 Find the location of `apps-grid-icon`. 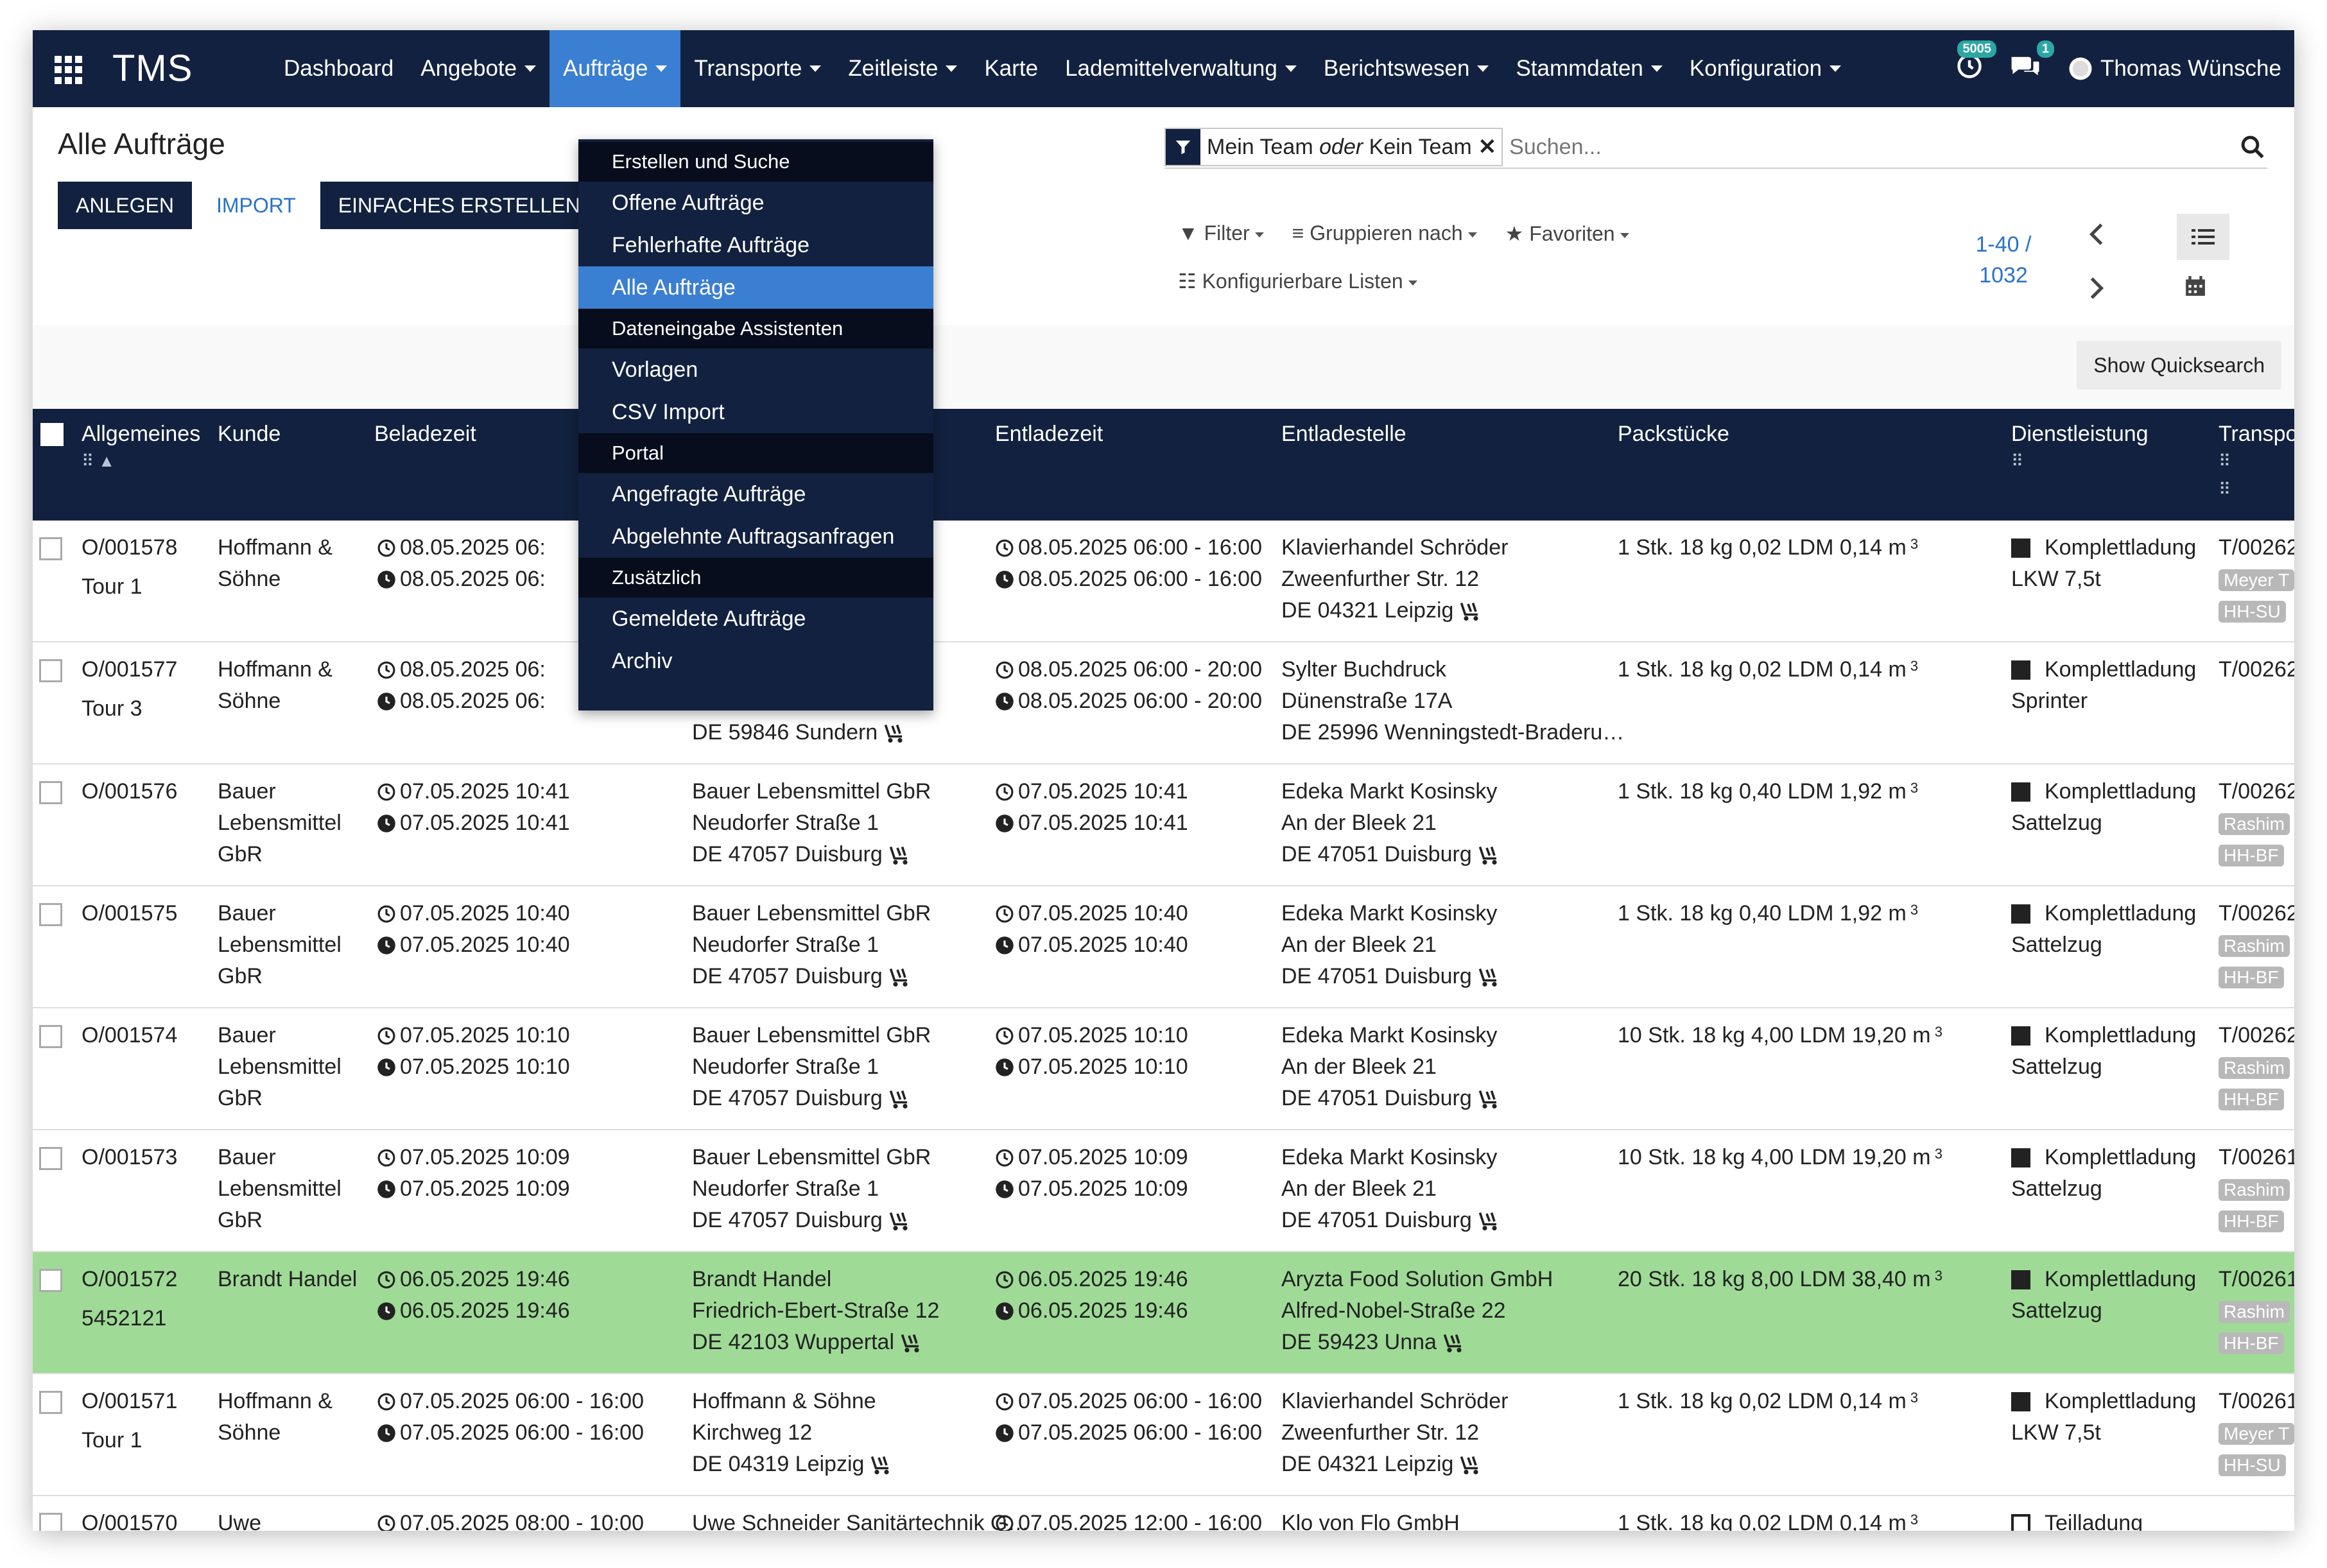

apps-grid-icon is located at coordinates (69, 70).